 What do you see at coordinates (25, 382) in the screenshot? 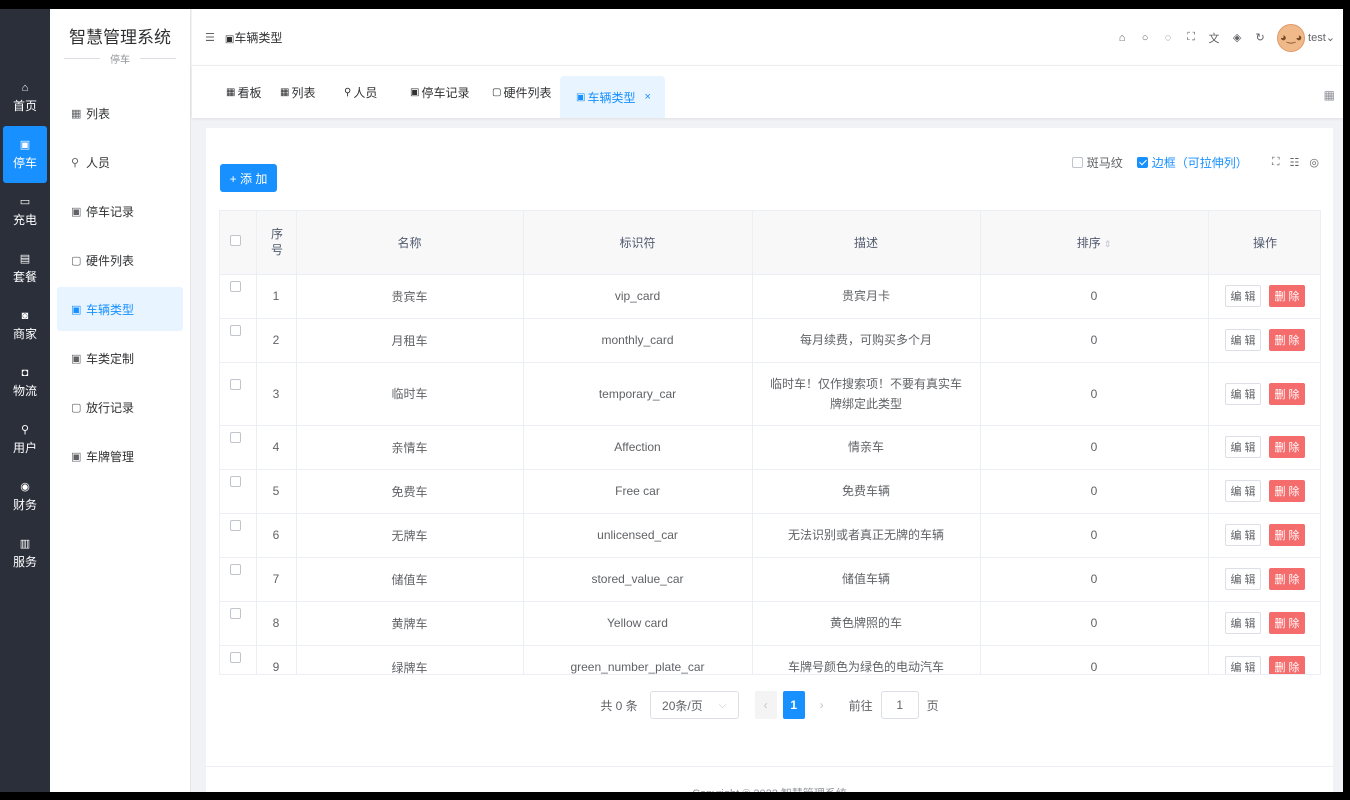
I see `rail-item-5: ◘ 物流` at bounding box center [25, 382].